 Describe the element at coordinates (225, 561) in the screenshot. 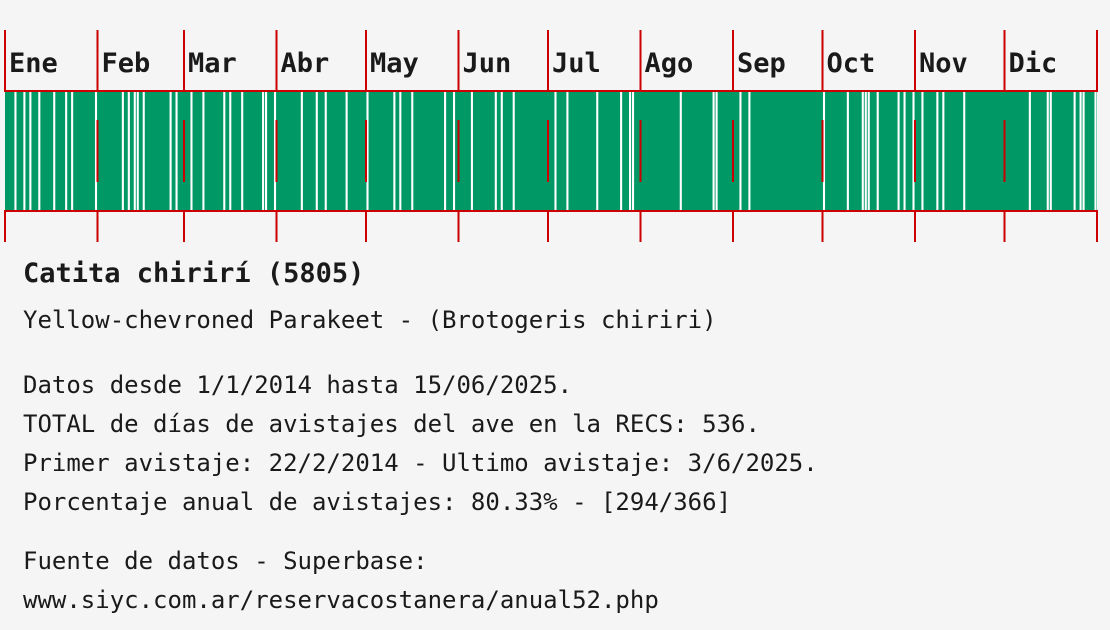

I see `source-label: Fuente de datos - Superbase:` at that location.